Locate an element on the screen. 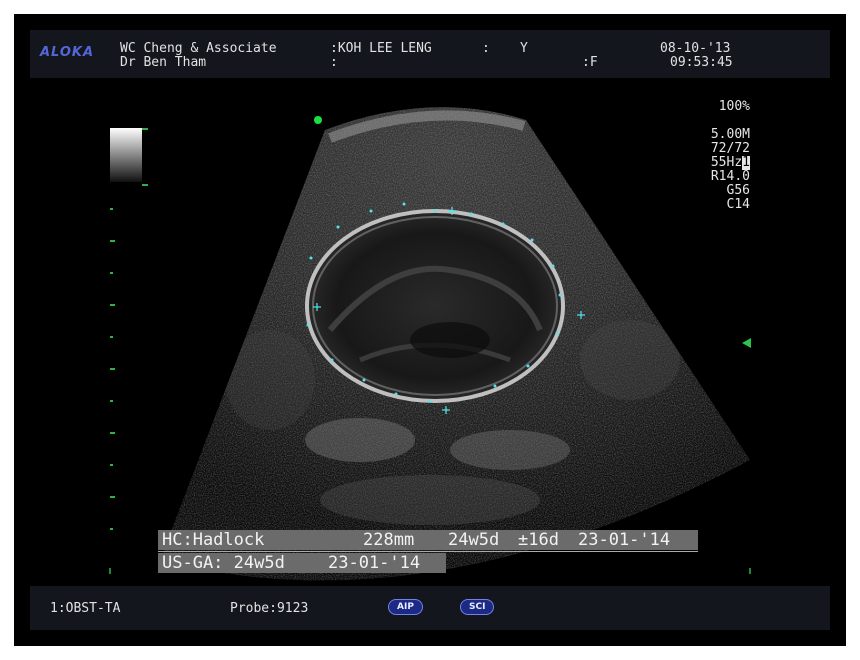  usga-edd: 23-01-'14 is located at coordinates (374, 563).